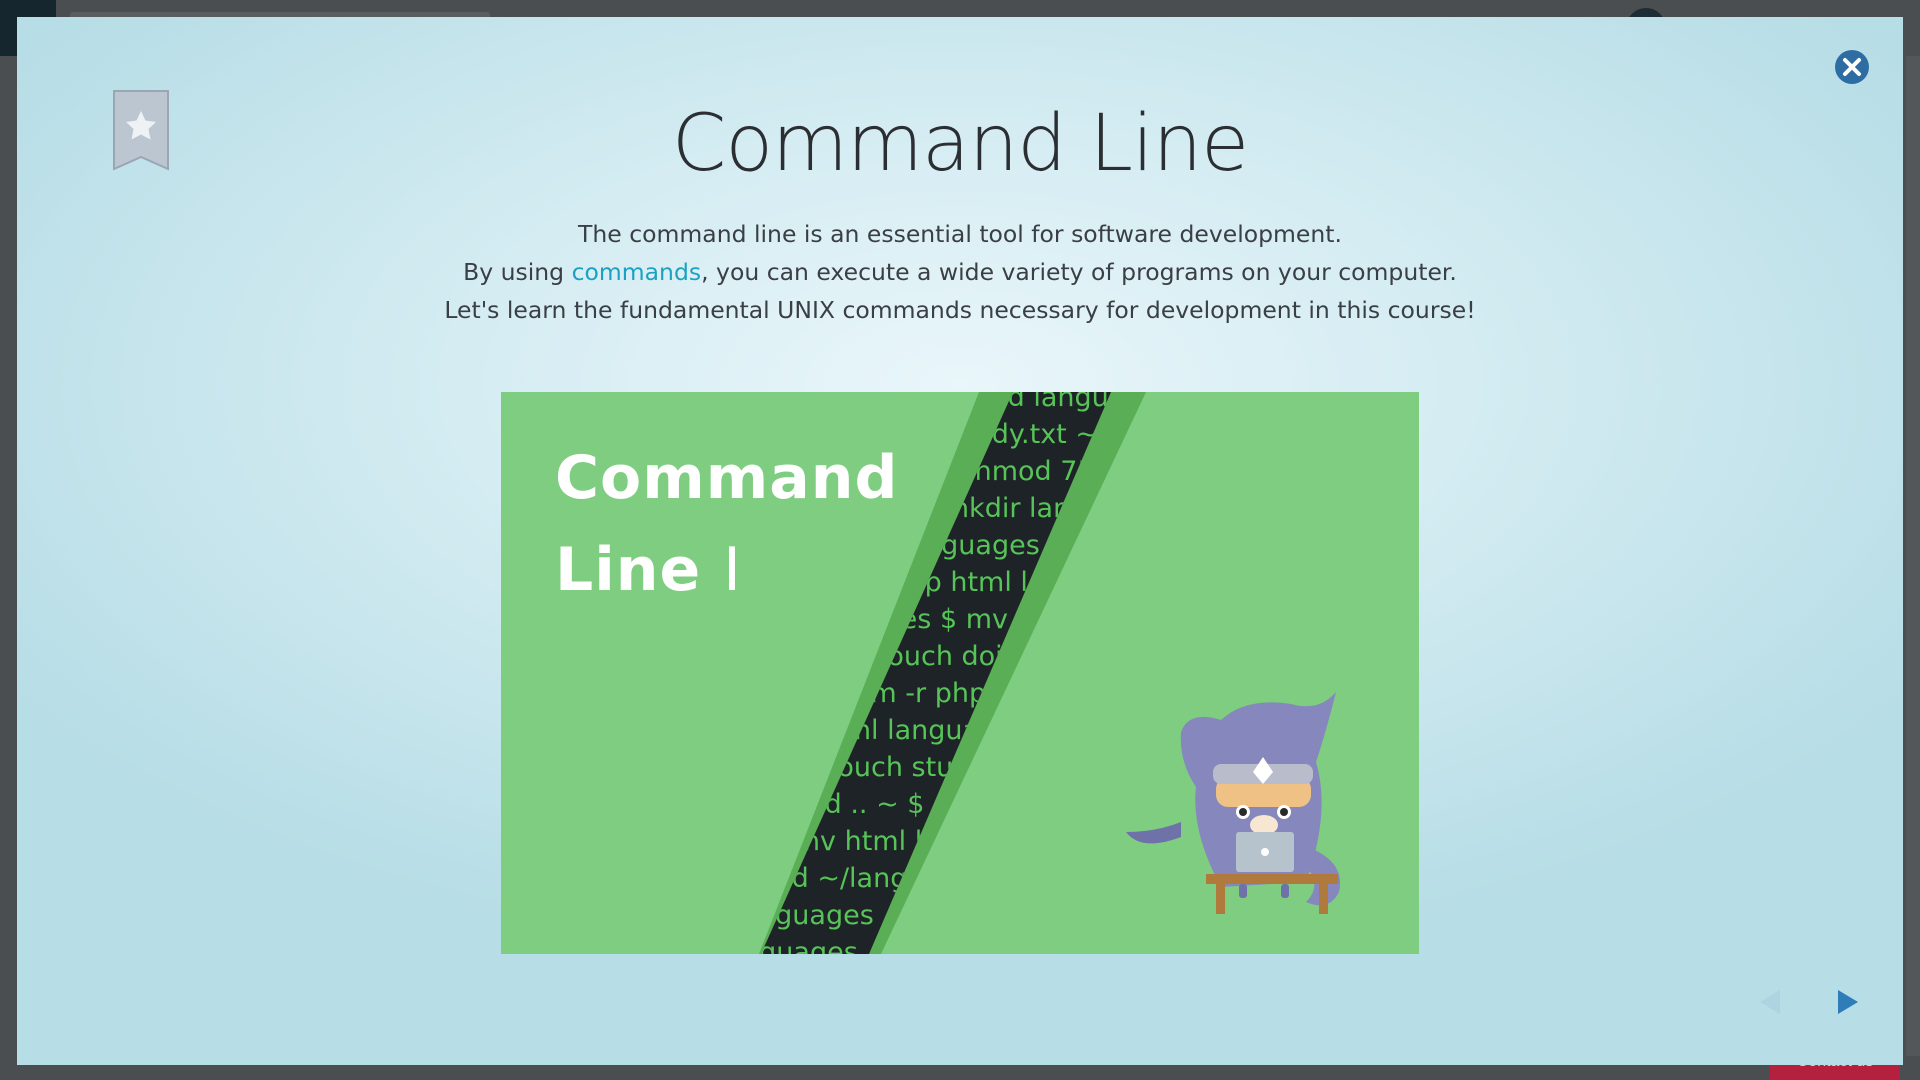  I want to click on triangle-right-icon, so click(1848, 1002).